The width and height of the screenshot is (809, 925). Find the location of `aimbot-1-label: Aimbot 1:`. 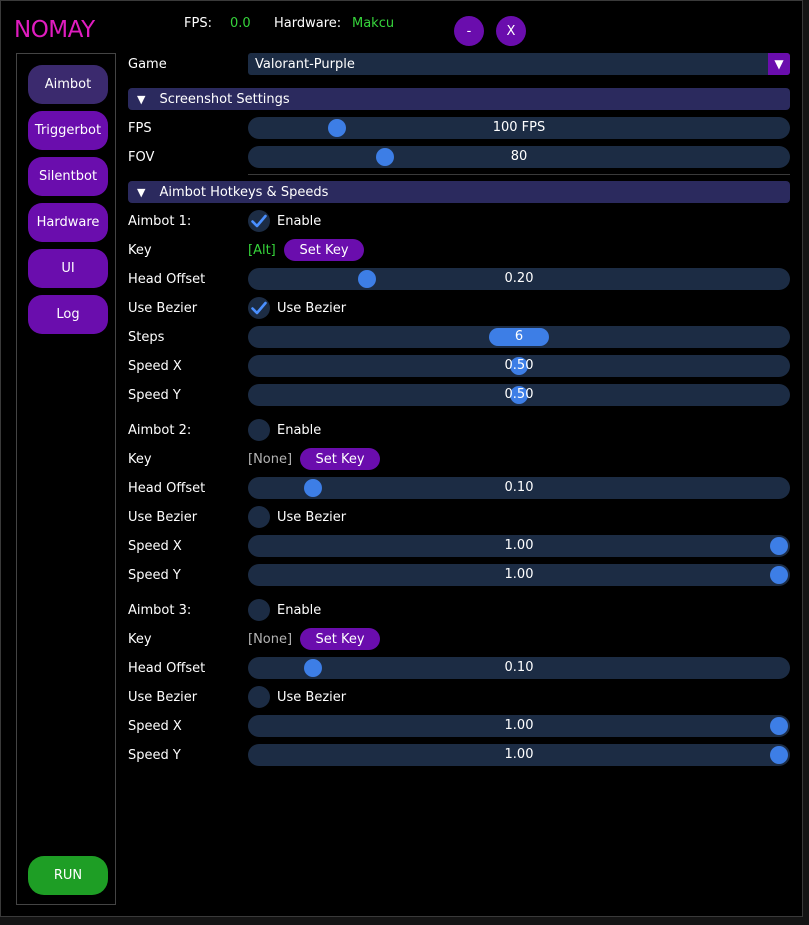

aimbot-1-label: Aimbot 1: is located at coordinates (160, 221).